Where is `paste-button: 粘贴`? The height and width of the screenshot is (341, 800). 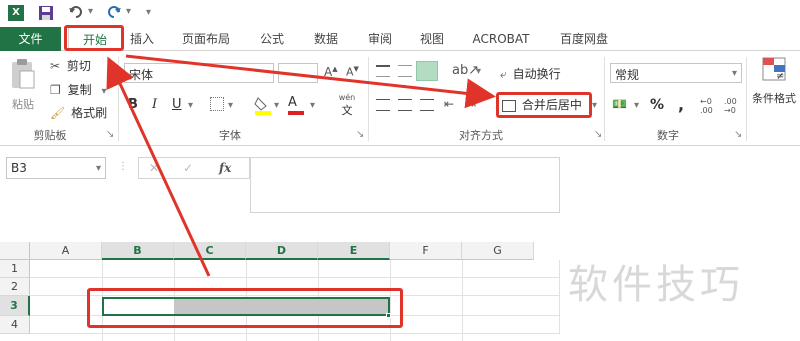
paste-button: 粘贴 is located at coordinates (23, 87).